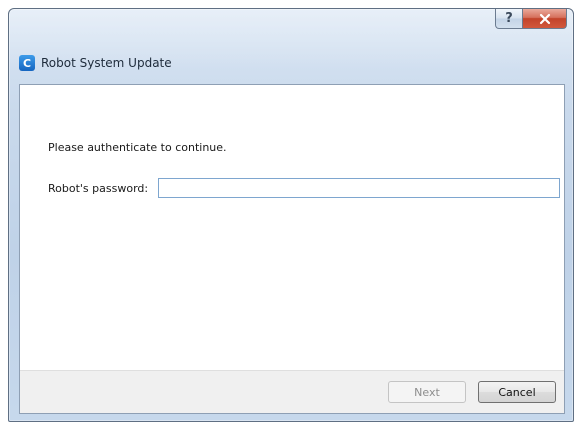  What do you see at coordinates (427, 392) in the screenshot?
I see `next-button: Next` at bounding box center [427, 392].